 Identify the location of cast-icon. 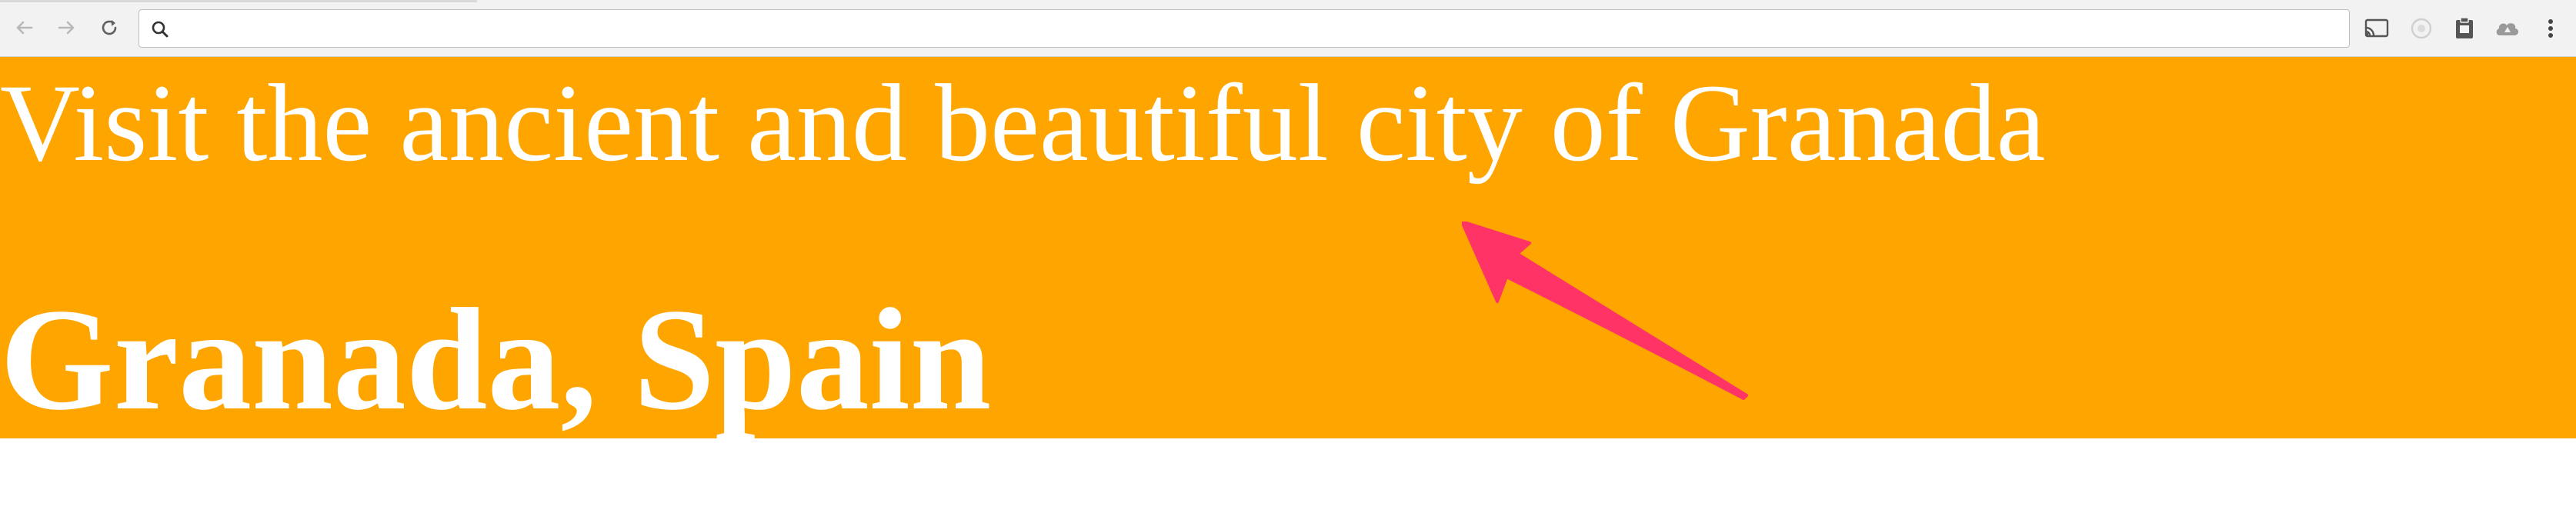
(2377, 28).